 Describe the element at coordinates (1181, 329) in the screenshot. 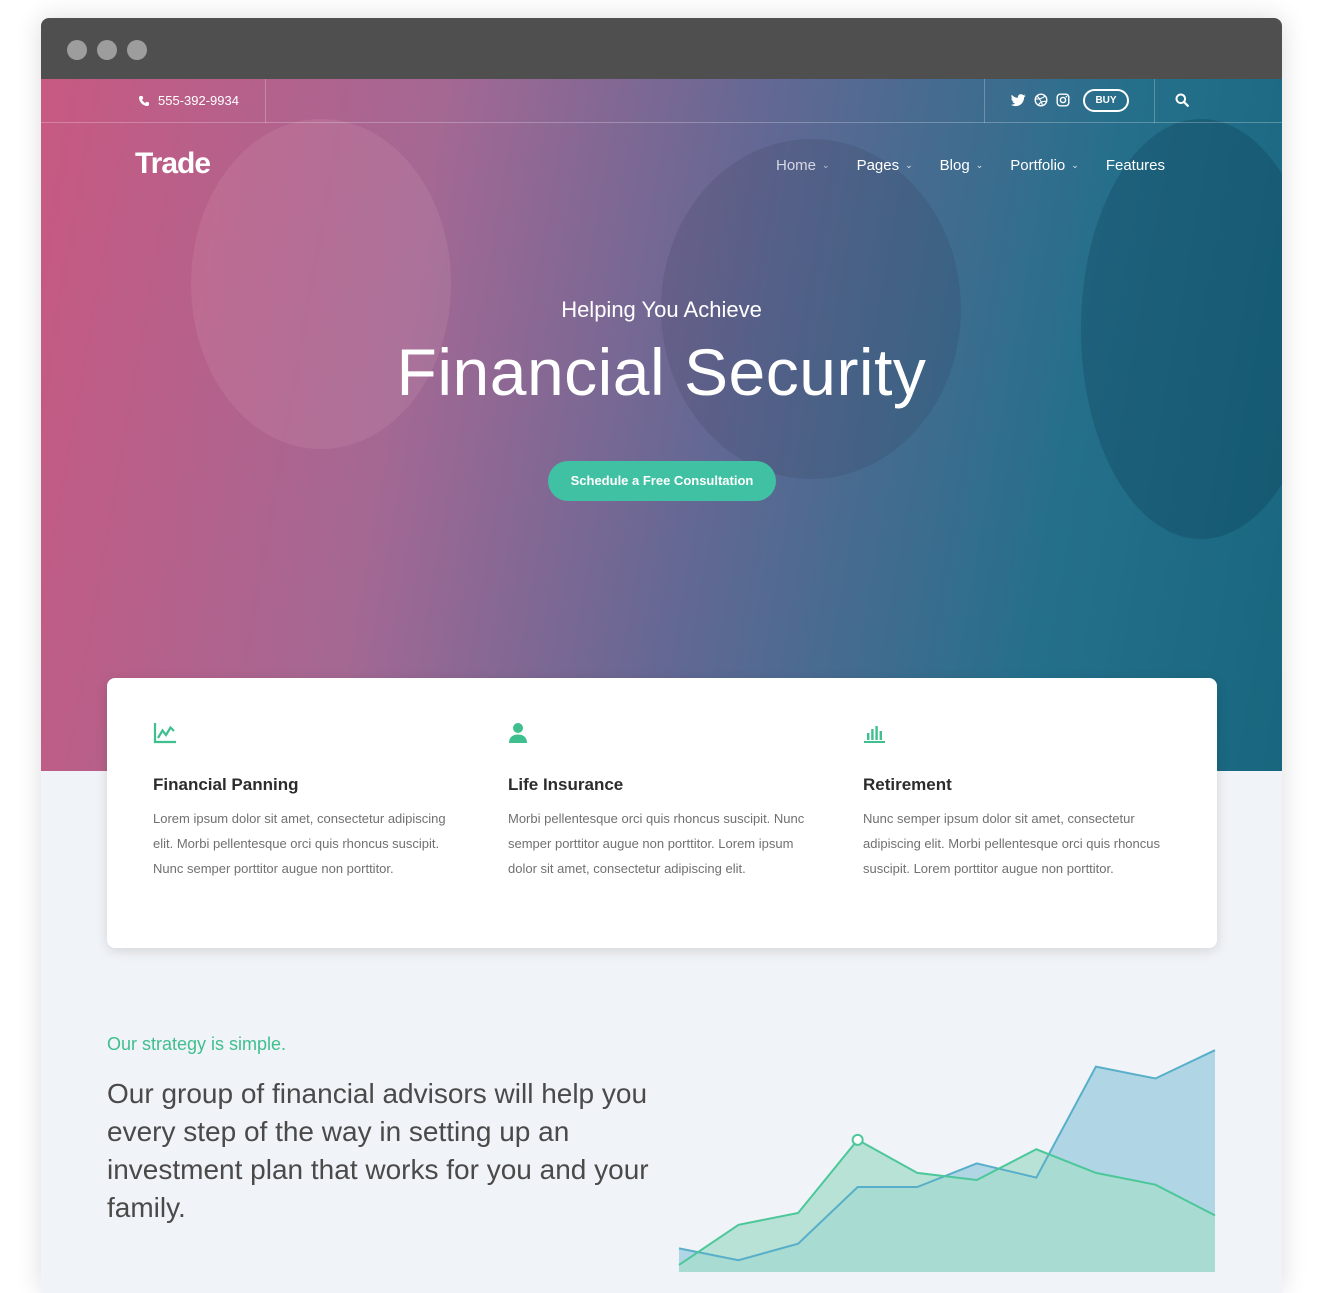

I see `photo-shape` at that location.